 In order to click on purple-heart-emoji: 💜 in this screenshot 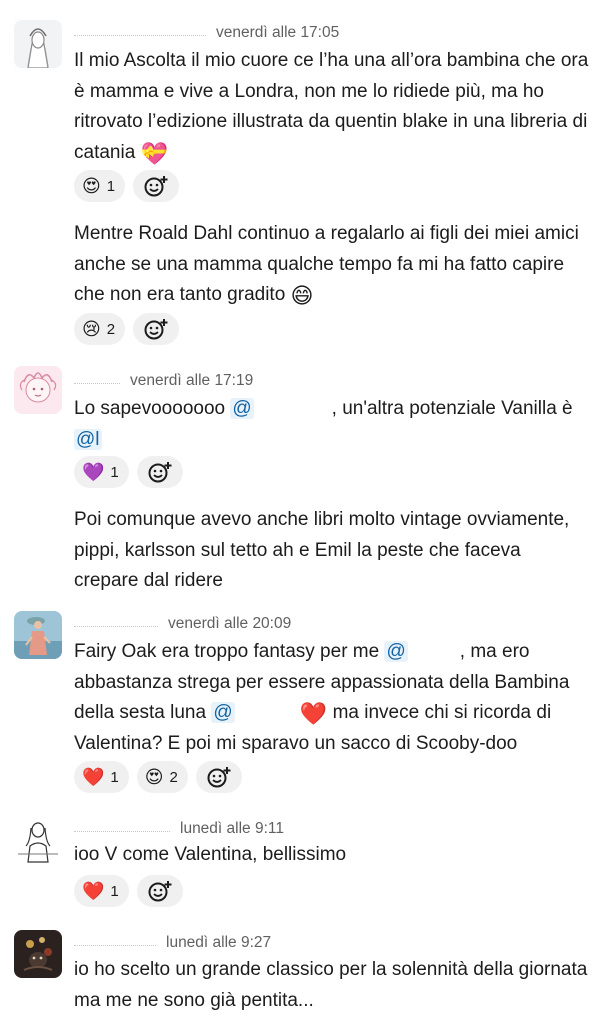, I will do `click(93, 472)`.